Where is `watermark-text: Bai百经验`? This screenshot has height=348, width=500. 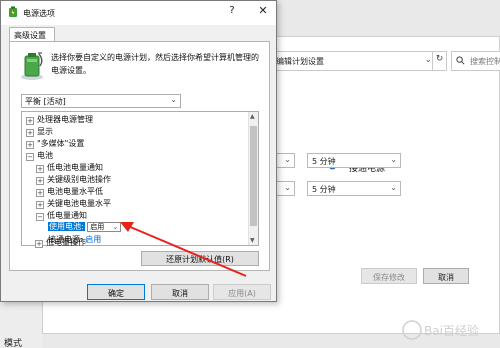
watermark-text: Bai百经验 is located at coordinates (451, 330).